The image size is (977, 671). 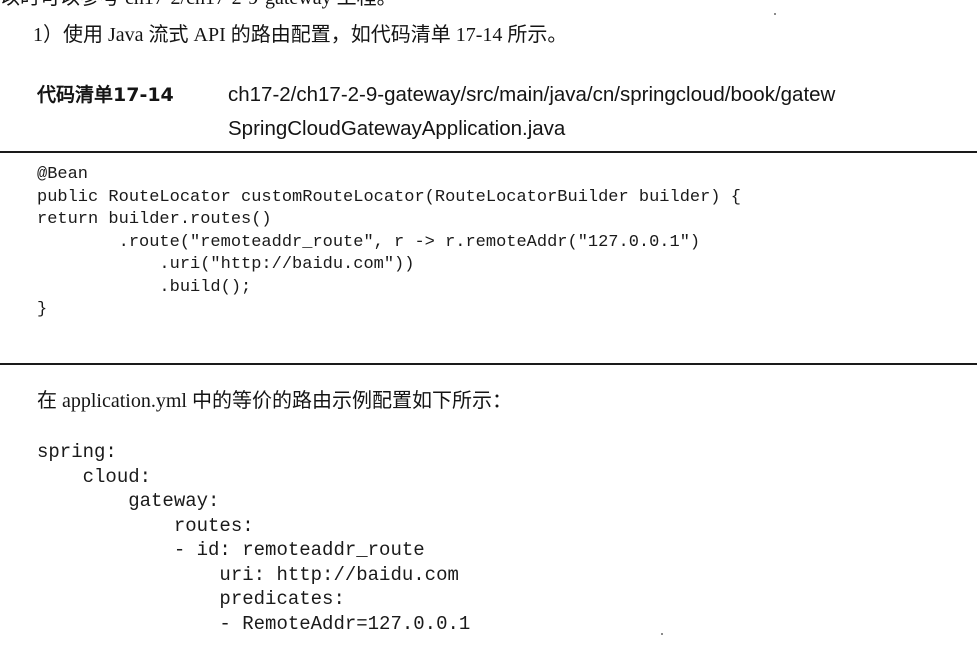 I want to click on code-listing-path-line-2: SpringCloudGatewayApplication.java, so click(x=397, y=128).